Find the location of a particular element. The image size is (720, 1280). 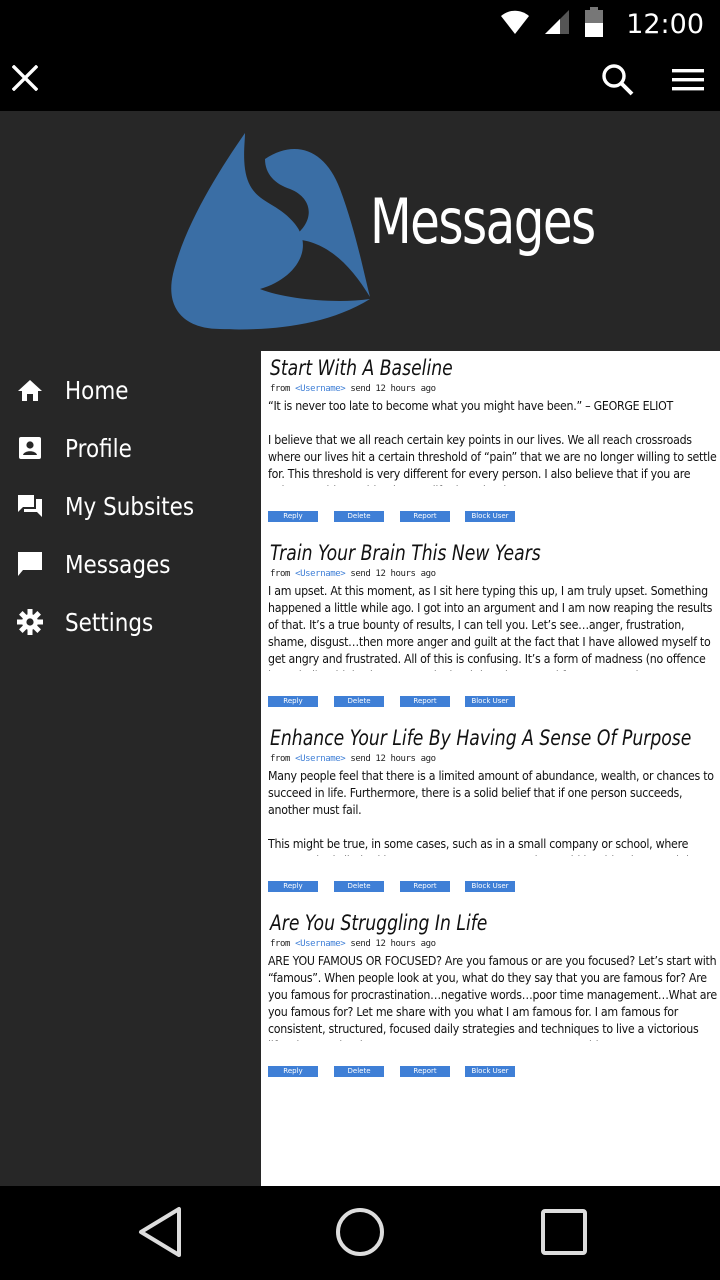

battery-icon is located at coordinates (594, 24).